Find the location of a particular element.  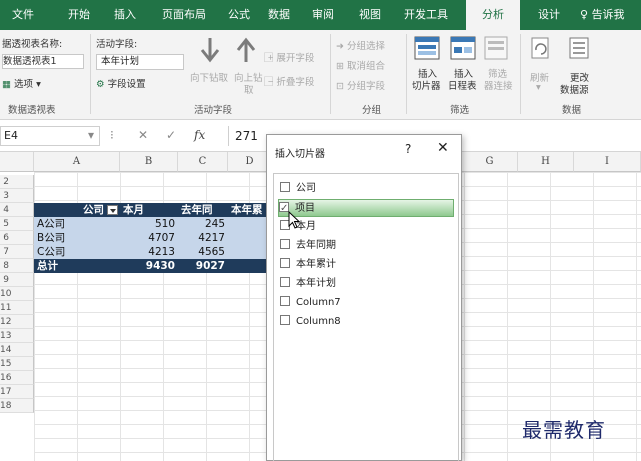

row-header: 10 is located at coordinates (17, 294).